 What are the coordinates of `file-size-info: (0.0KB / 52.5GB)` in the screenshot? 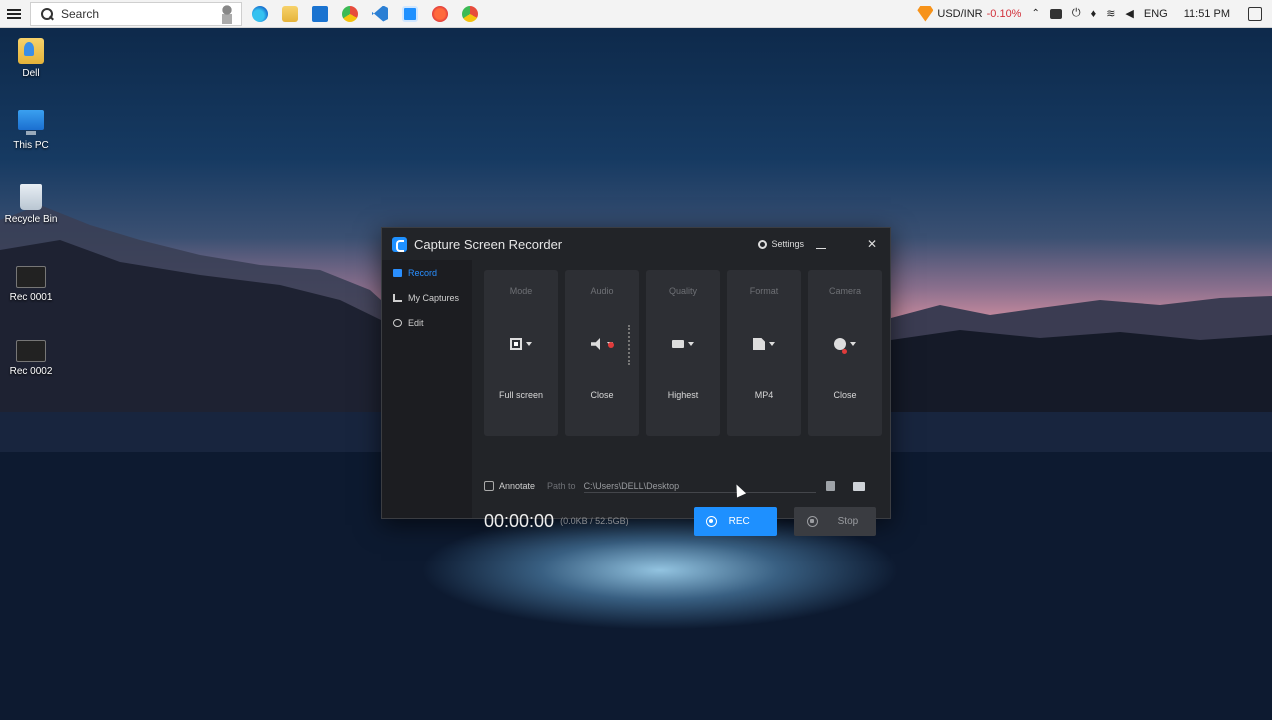 It's located at (594, 521).